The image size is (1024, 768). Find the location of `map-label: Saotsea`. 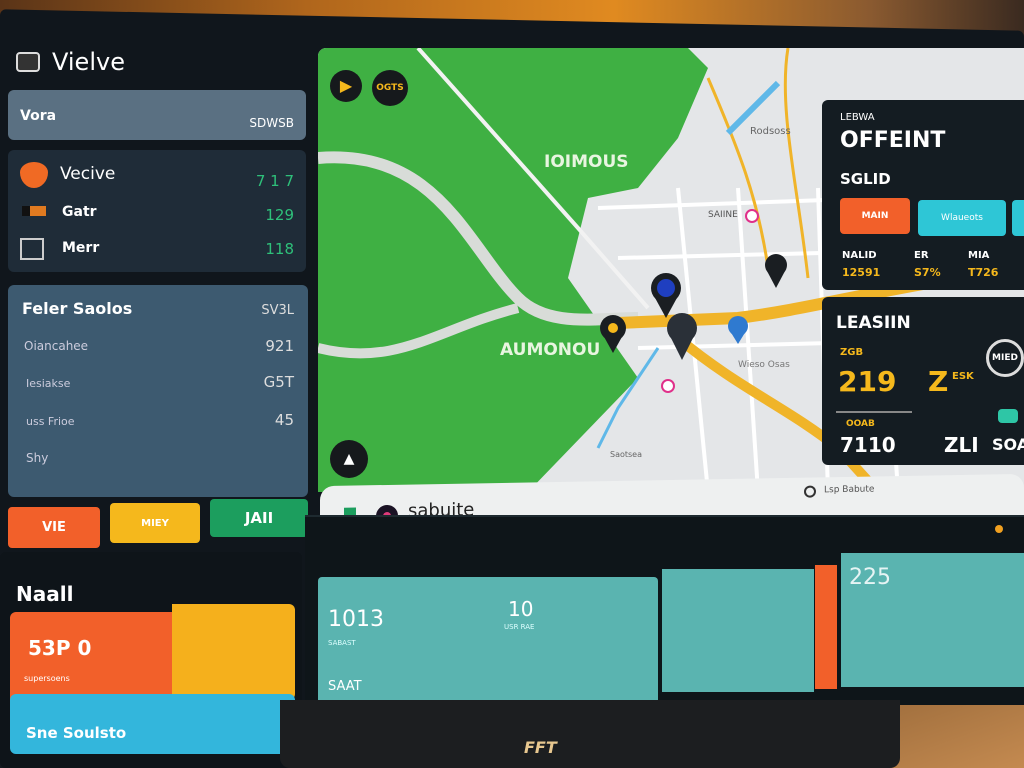

map-label: Saotsea is located at coordinates (626, 454).